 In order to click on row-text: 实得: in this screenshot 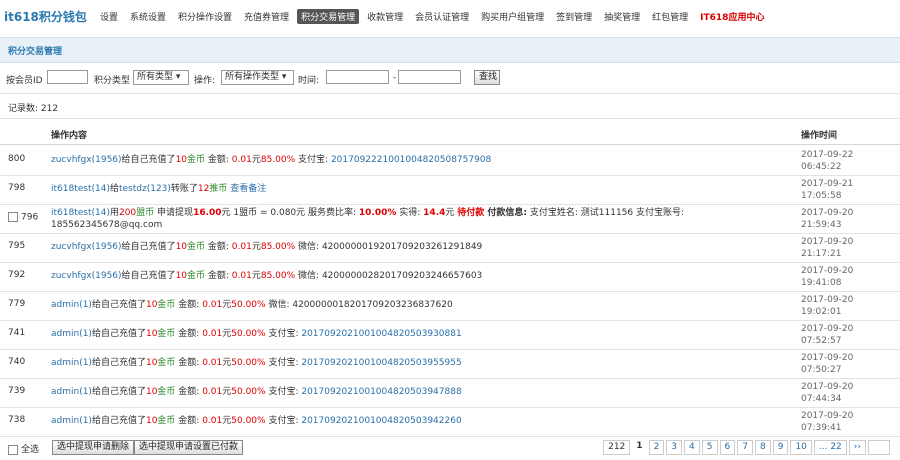, I will do `click(410, 213)`.